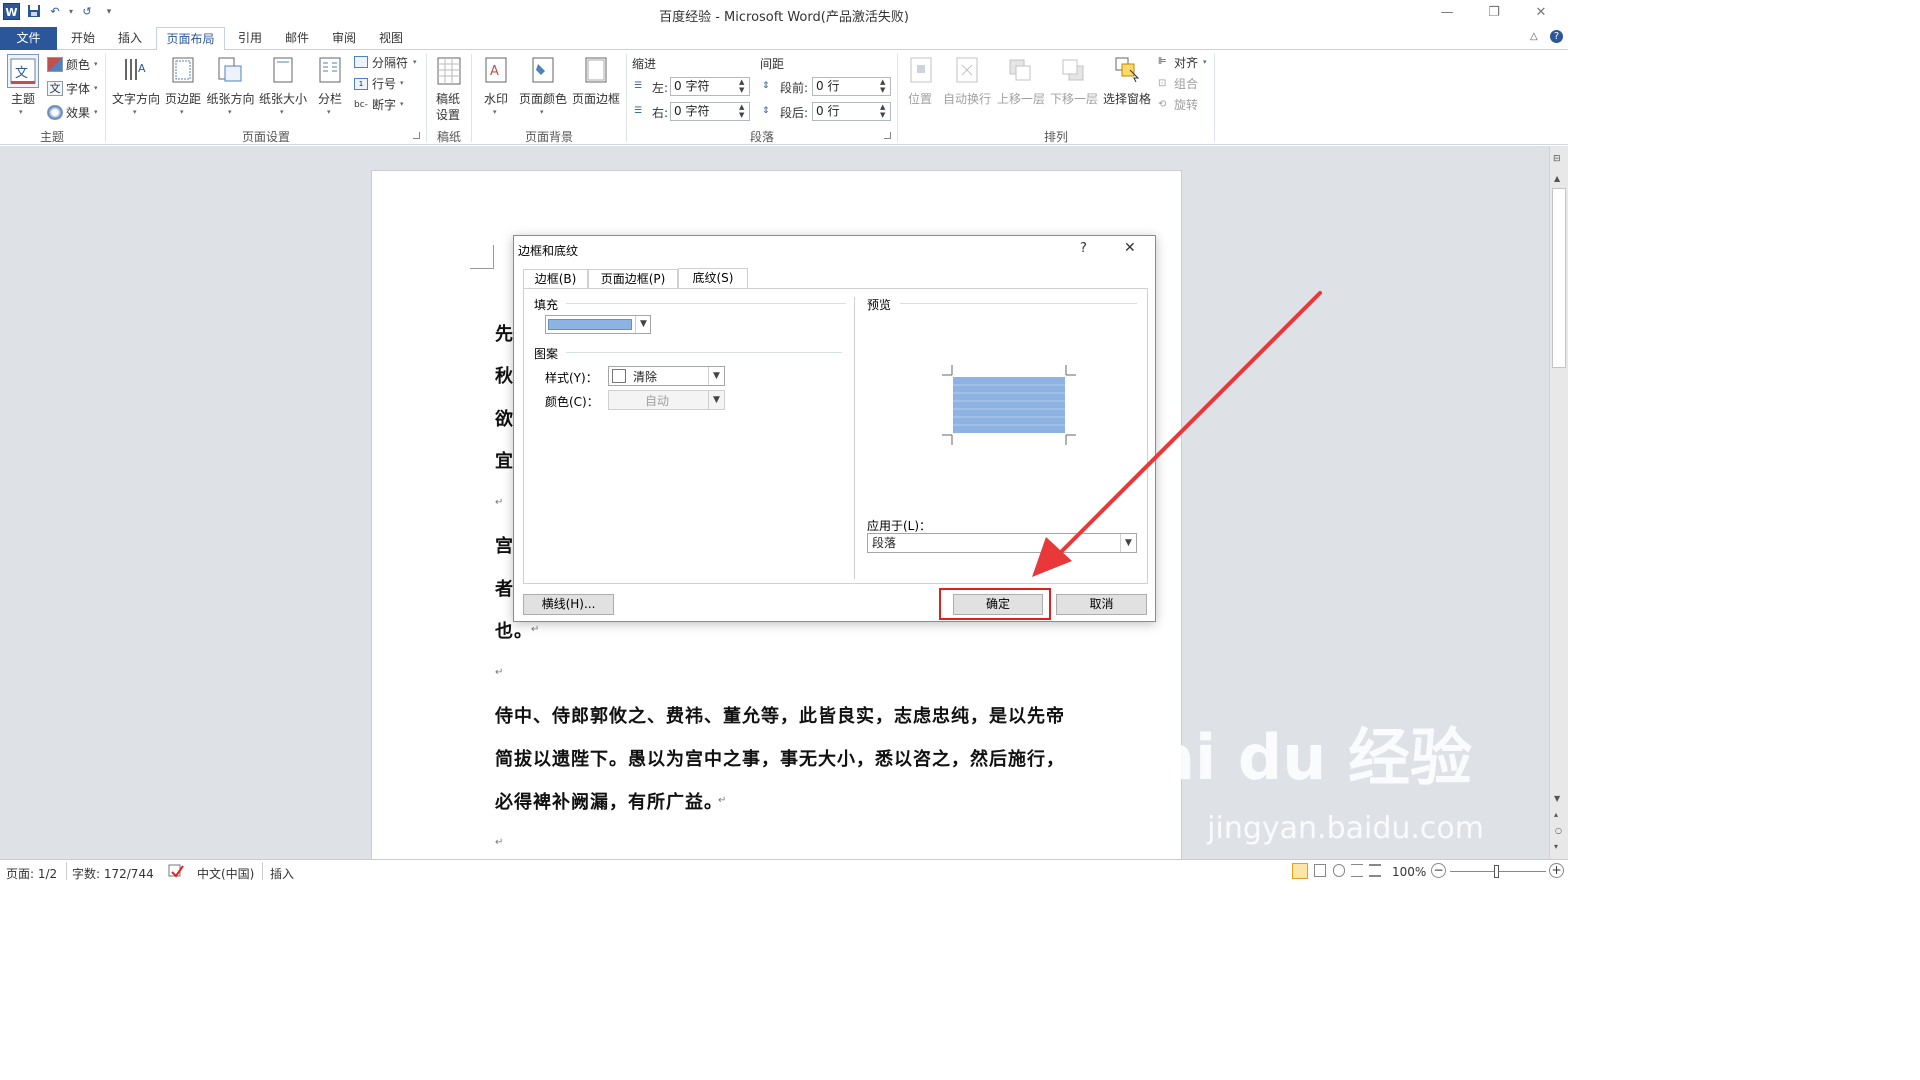 Image resolution: width=1920 pixels, height=1080 pixels. Describe the element at coordinates (542, 112) in the screenshot. I see `page-color-dropdown-icon: ▾` at that location.